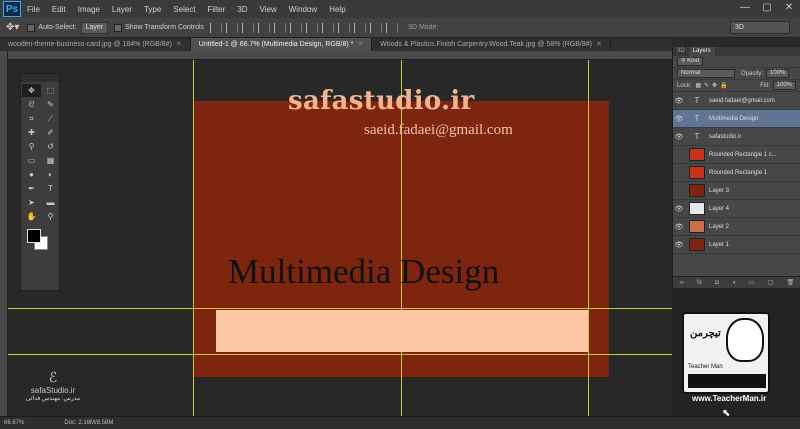  What do you see at coordinates (50, 118) in the screenshot?
I see `eyedropper-tool-icon: ⟋` at bounding box center [50, 118].